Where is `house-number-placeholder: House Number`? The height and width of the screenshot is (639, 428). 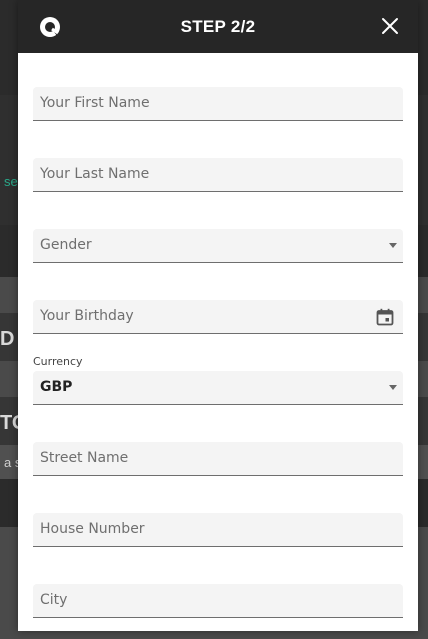 house-number-placeholder: House Number is located at coordinates (92, 529).